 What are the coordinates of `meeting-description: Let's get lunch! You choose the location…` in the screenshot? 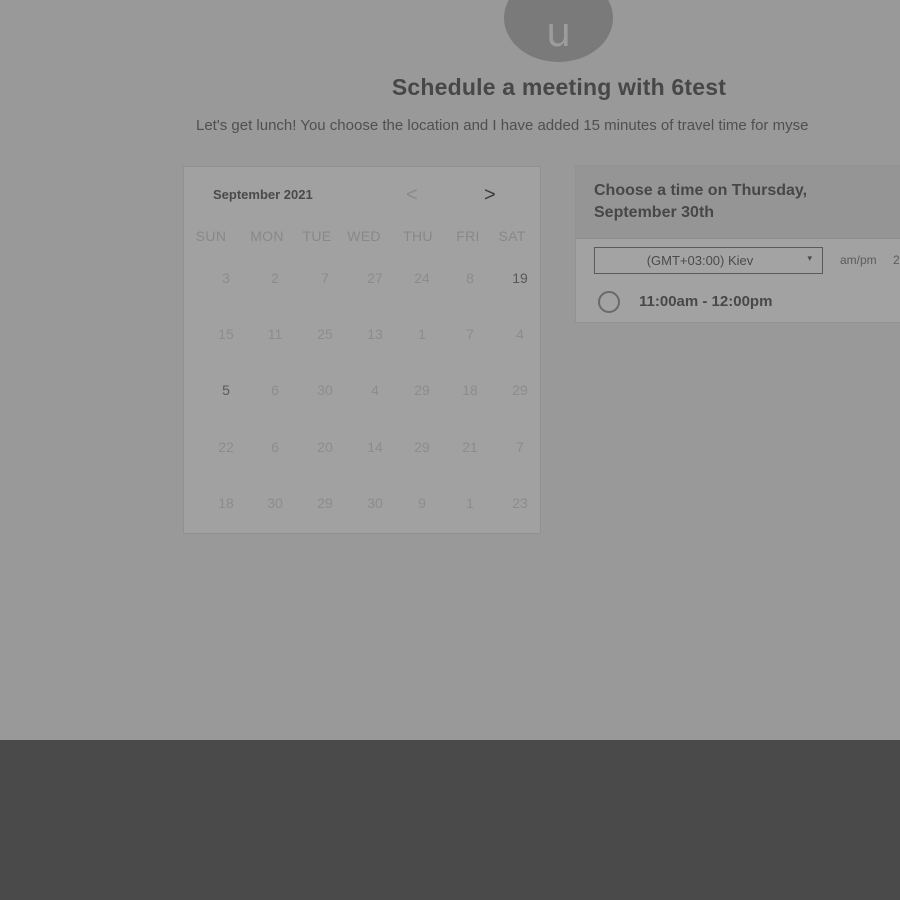 It's located at (502, 125).